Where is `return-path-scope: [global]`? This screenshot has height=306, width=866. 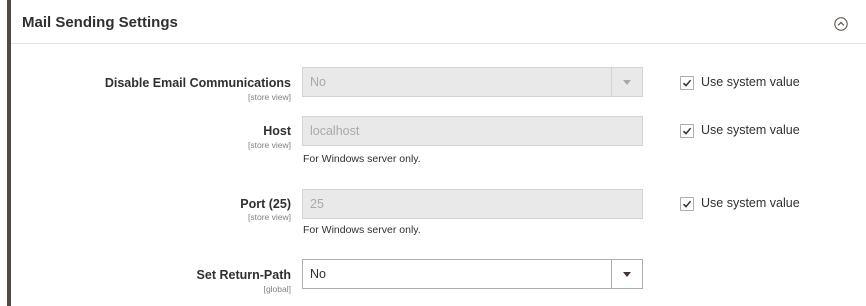 return-path-scope: [global] is located at coordinates (277, 289).